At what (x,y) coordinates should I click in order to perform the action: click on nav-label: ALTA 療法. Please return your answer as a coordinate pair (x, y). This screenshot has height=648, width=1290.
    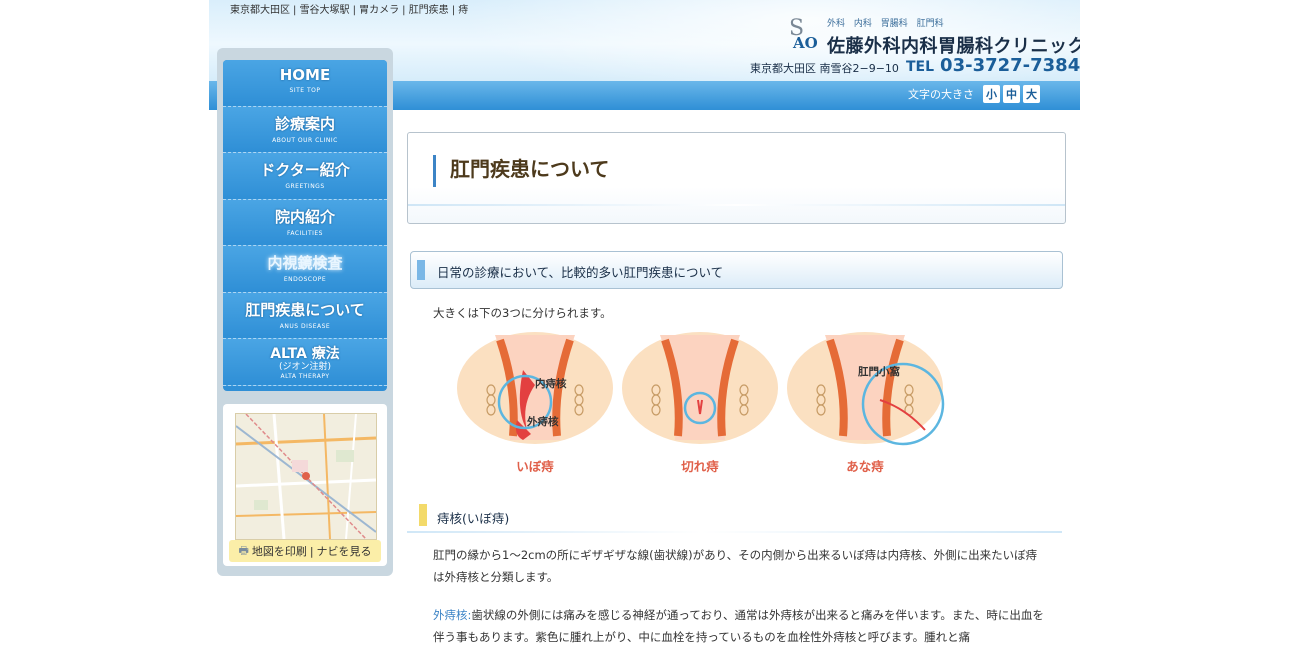
    Looking at the image, I should click on (305, 354).